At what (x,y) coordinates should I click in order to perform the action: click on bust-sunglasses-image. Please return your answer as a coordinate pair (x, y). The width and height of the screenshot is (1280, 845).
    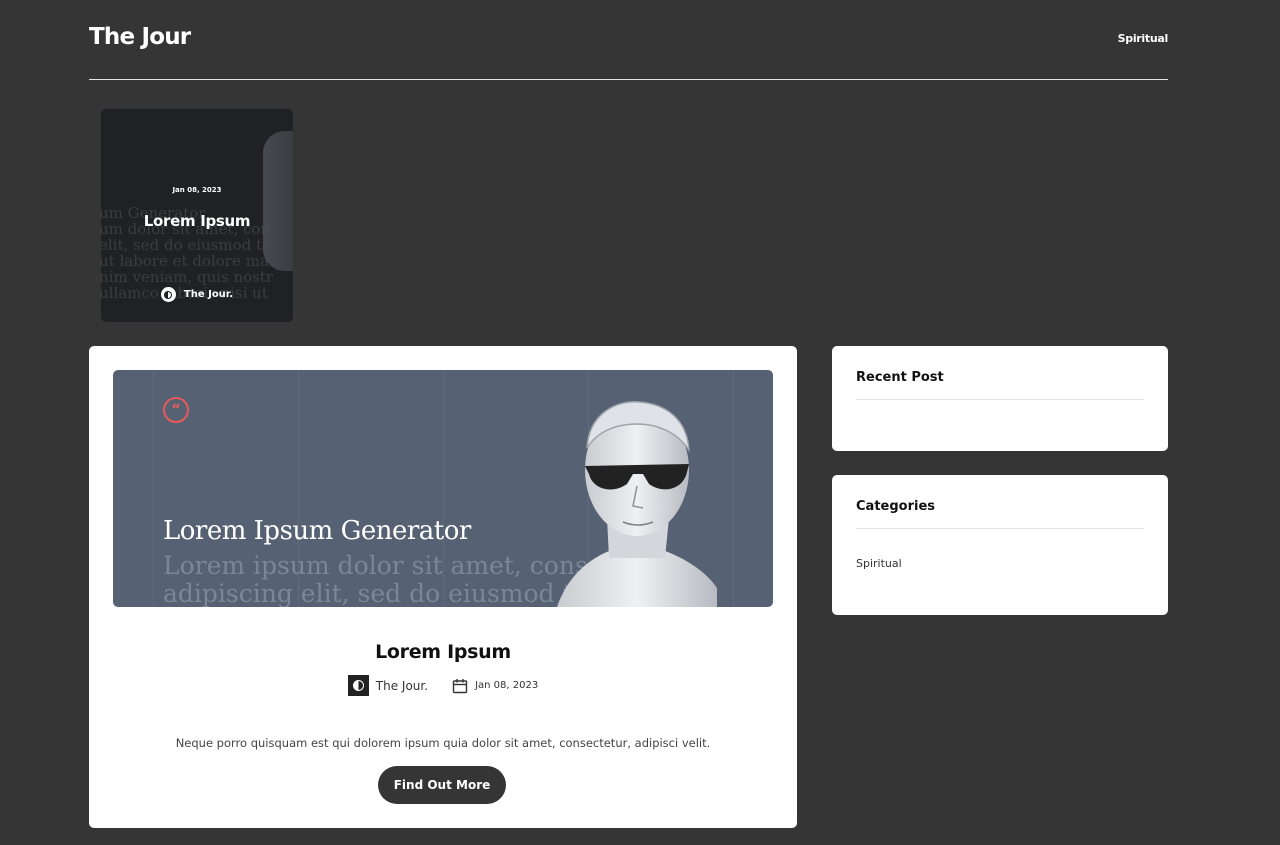
    Looking at the image, I should click on (637, 504).